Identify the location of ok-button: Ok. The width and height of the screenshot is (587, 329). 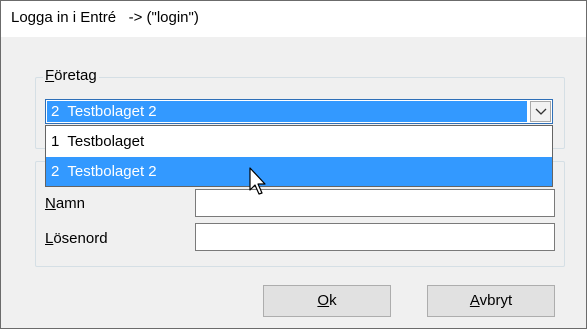
(327, 301).